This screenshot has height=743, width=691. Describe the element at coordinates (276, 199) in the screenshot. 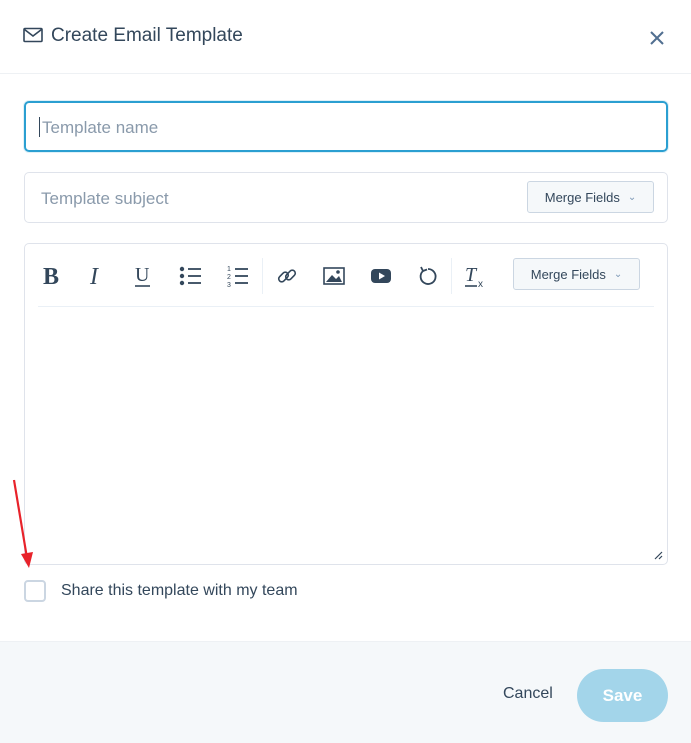

I see `template-subject-input` at that location.